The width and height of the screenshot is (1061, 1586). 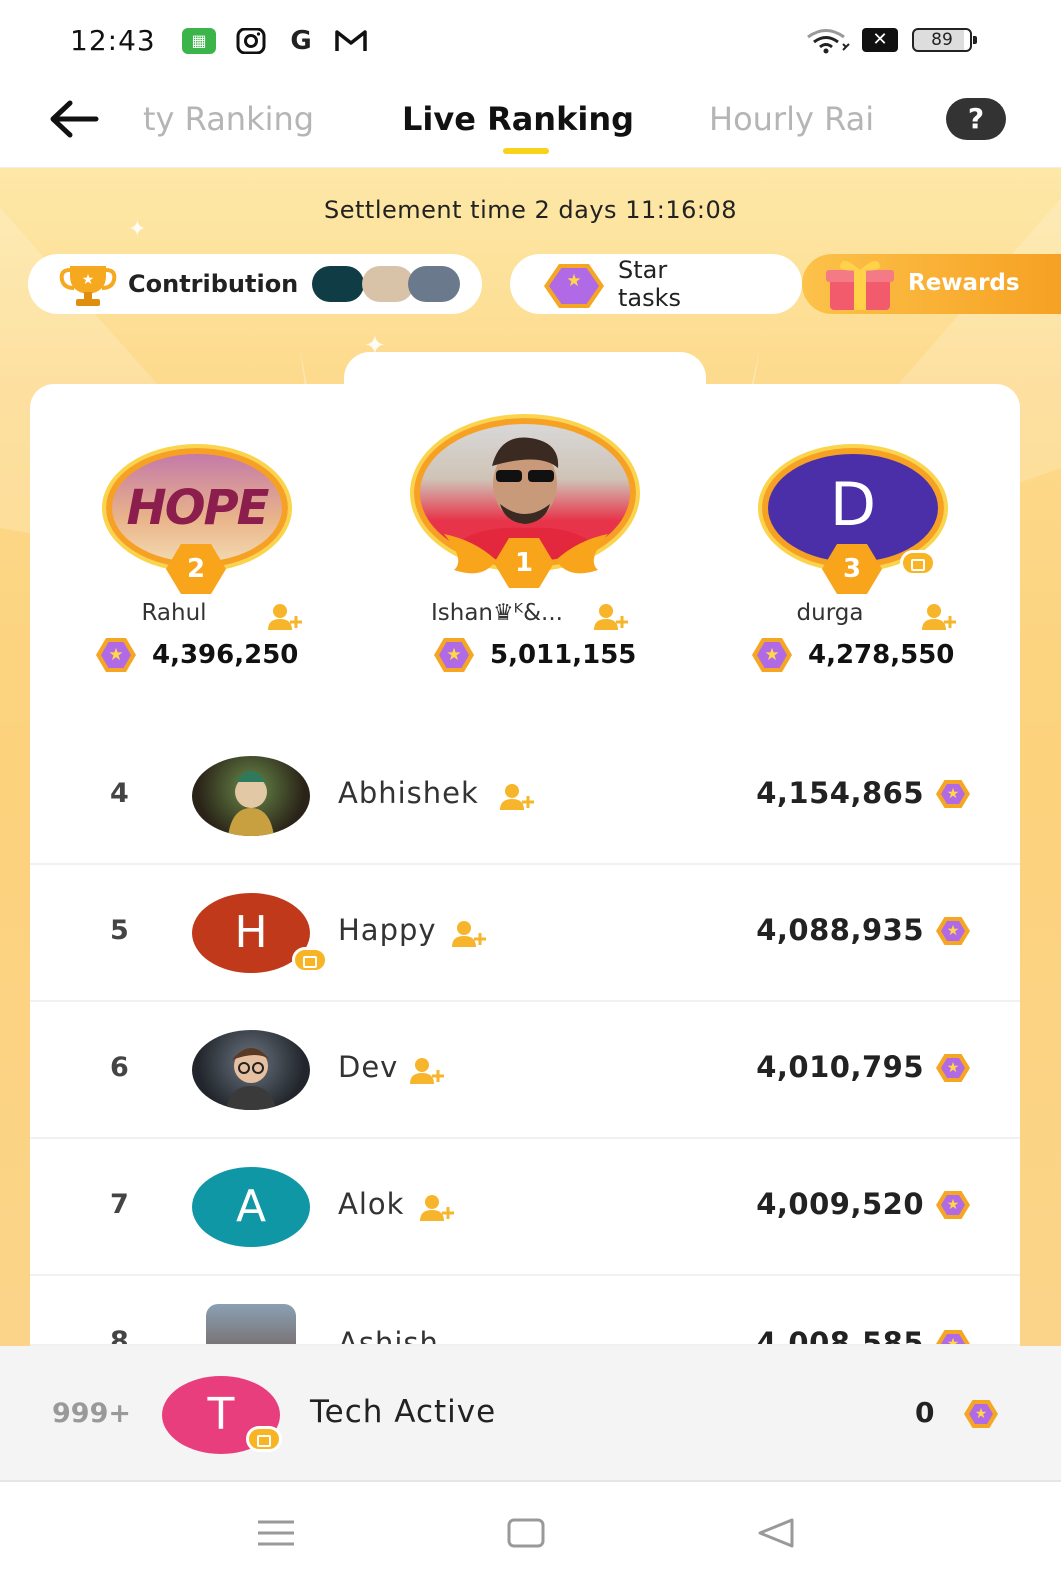 I want to click on list-item: 6 Dev 4,010,795, so click(x=525, y=1070).